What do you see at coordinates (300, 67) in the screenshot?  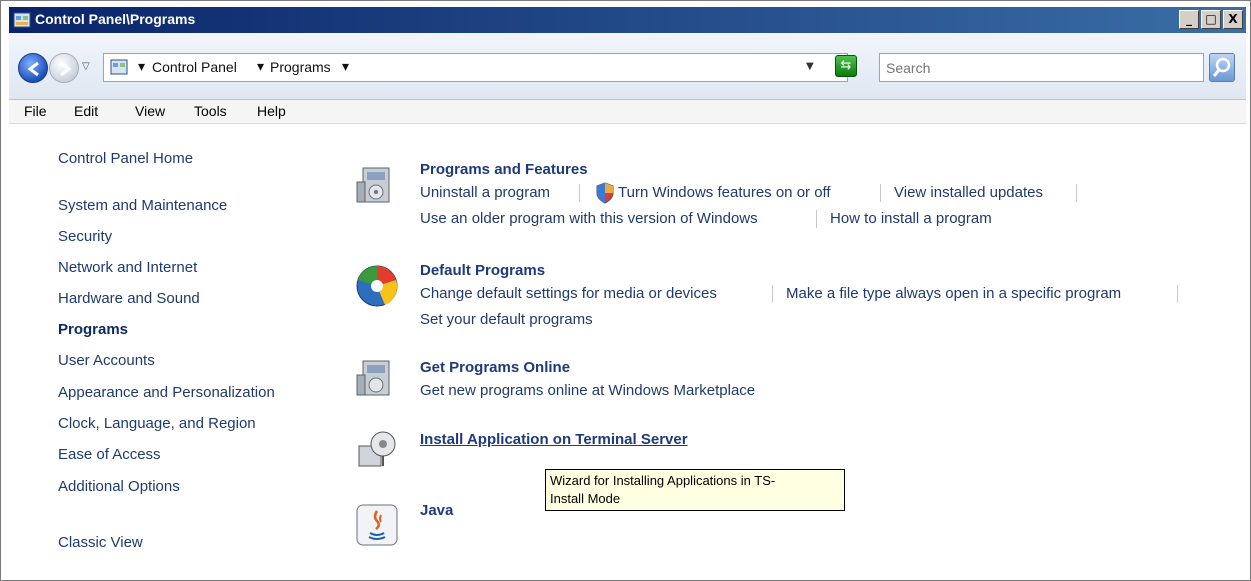 I see `breadcrumb-programs: Programs` at bounding box center [300, 67].